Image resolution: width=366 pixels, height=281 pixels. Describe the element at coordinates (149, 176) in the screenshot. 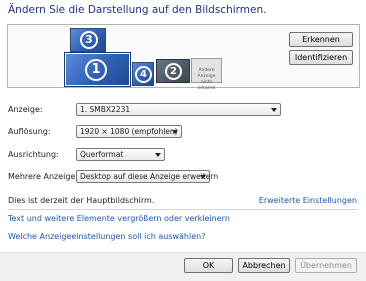

I see `multiple-displays-select-value: Desktop auf diese Anzeige erweitern` at that location.